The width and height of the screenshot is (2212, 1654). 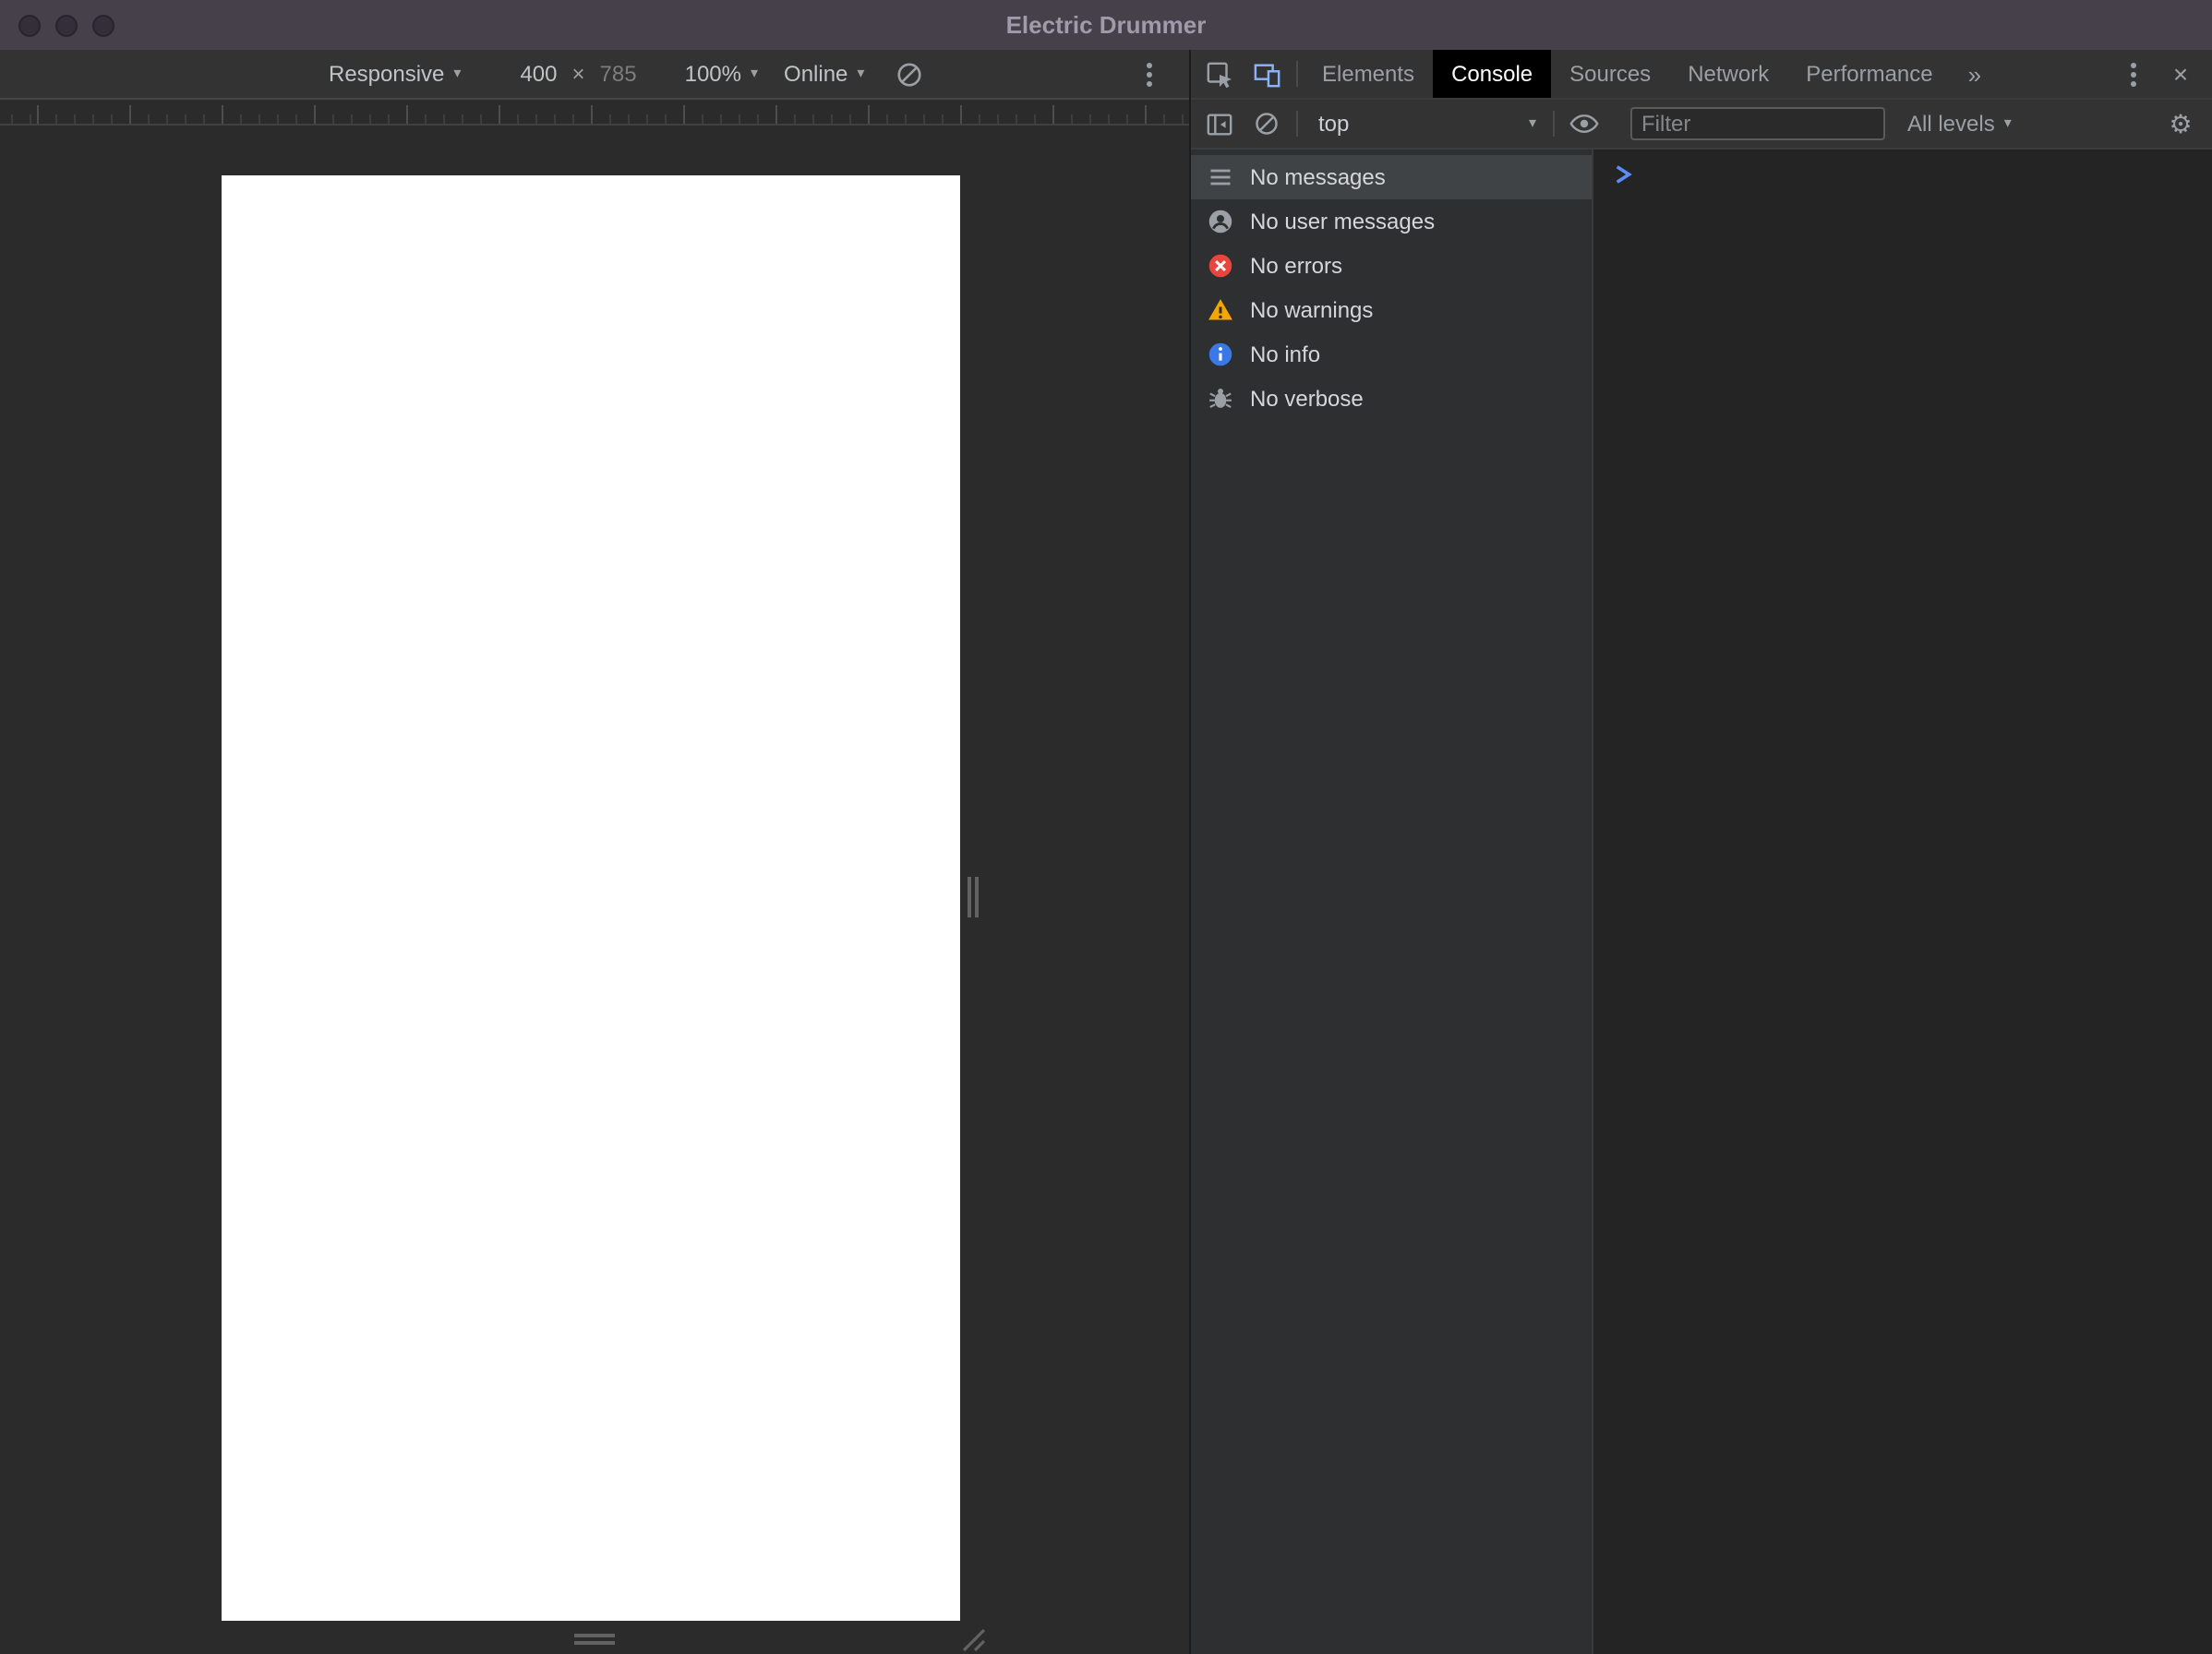 I want to click on user-icon, so click(x=1220, y=222).